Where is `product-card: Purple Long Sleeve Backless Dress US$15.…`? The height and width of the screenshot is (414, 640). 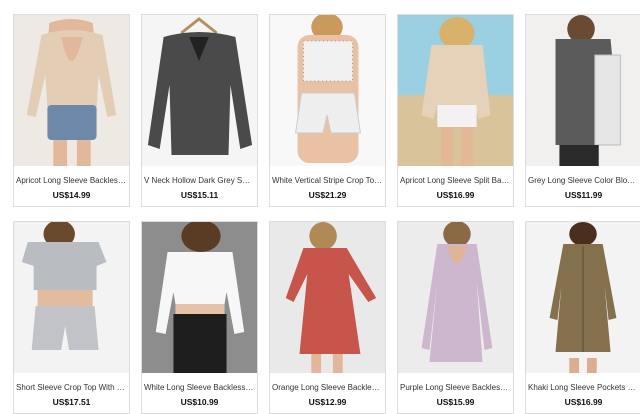 product-card: Purple Long Sleeve Backless Dress US$15.… is located at coordinates (455, 317).